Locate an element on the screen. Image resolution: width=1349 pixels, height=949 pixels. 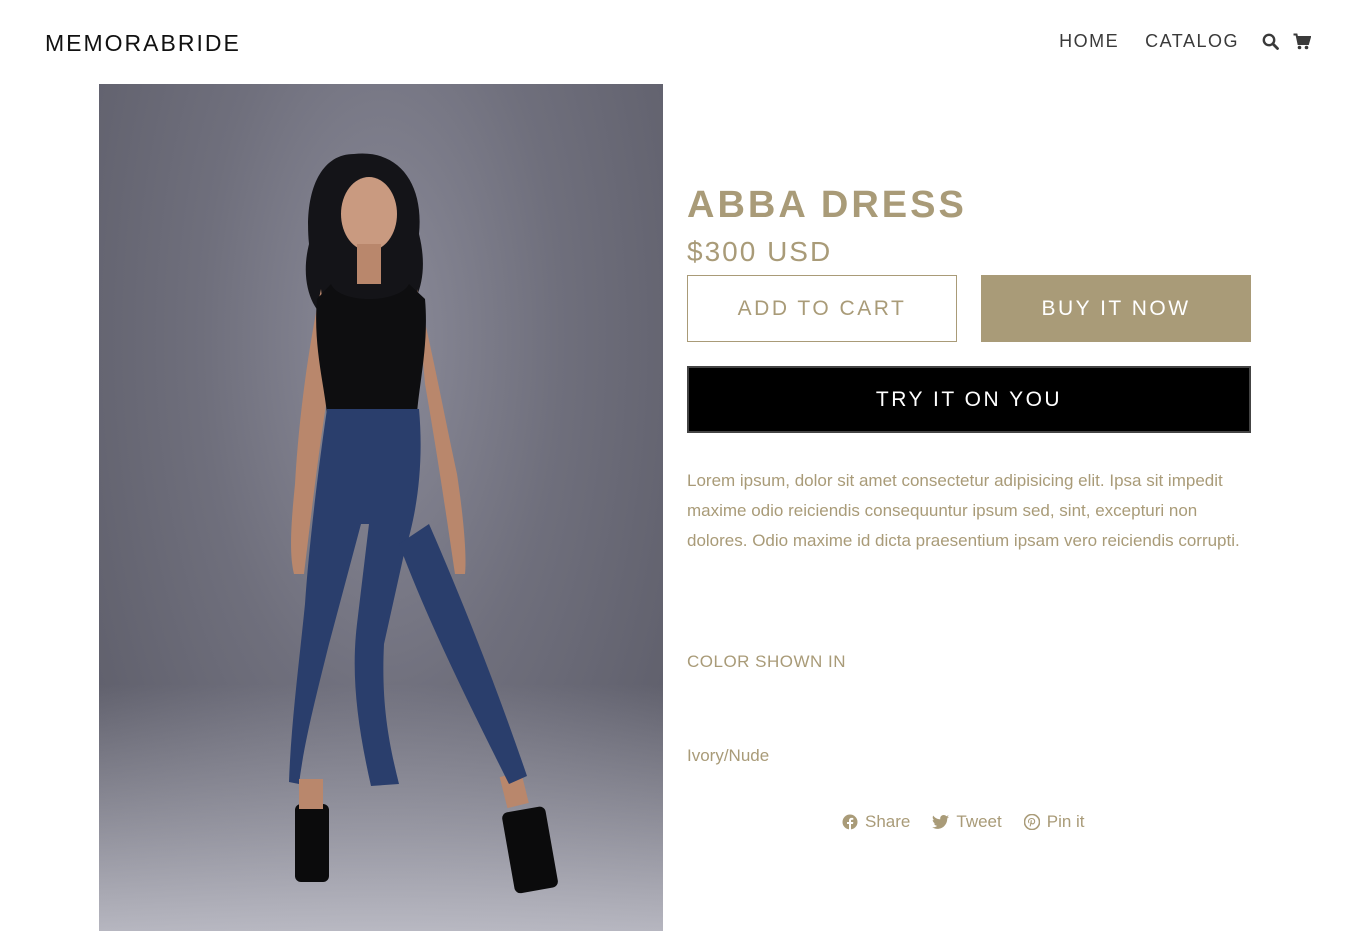
buy-it-now-button: BUY IT NOW is located at coordinates (1116, 308).